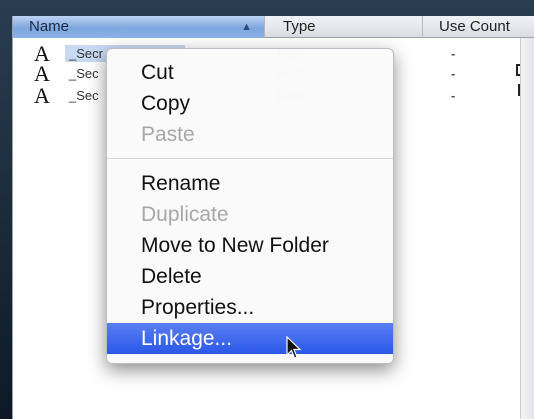 Image resolution: width=534 pixels, height=419 pixels. Describe the element at coordinates (250, 72) in the screenshot. I see `menu-item-cut: Cut` at that location.